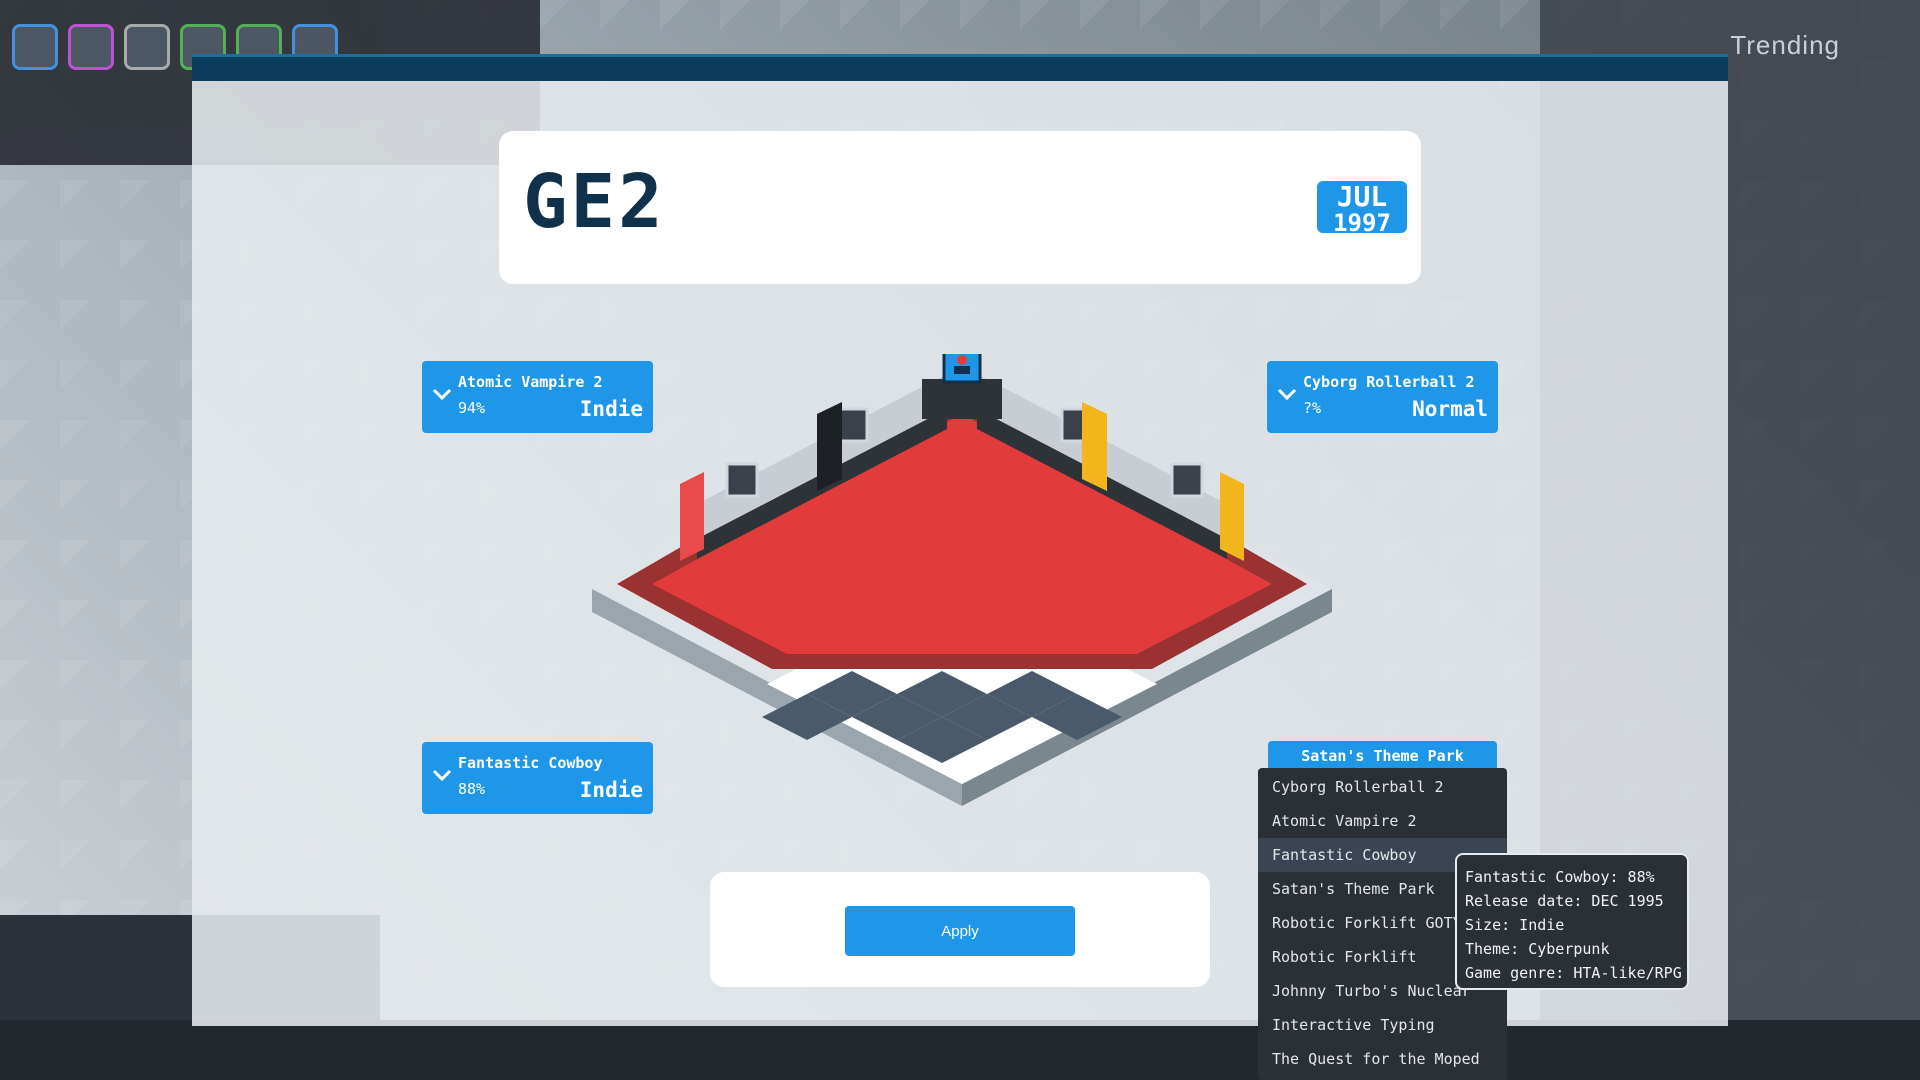 The width and height of the screenshot is (1920, 1080). I want to click on bottom-status-bar, so click(960, 1050).